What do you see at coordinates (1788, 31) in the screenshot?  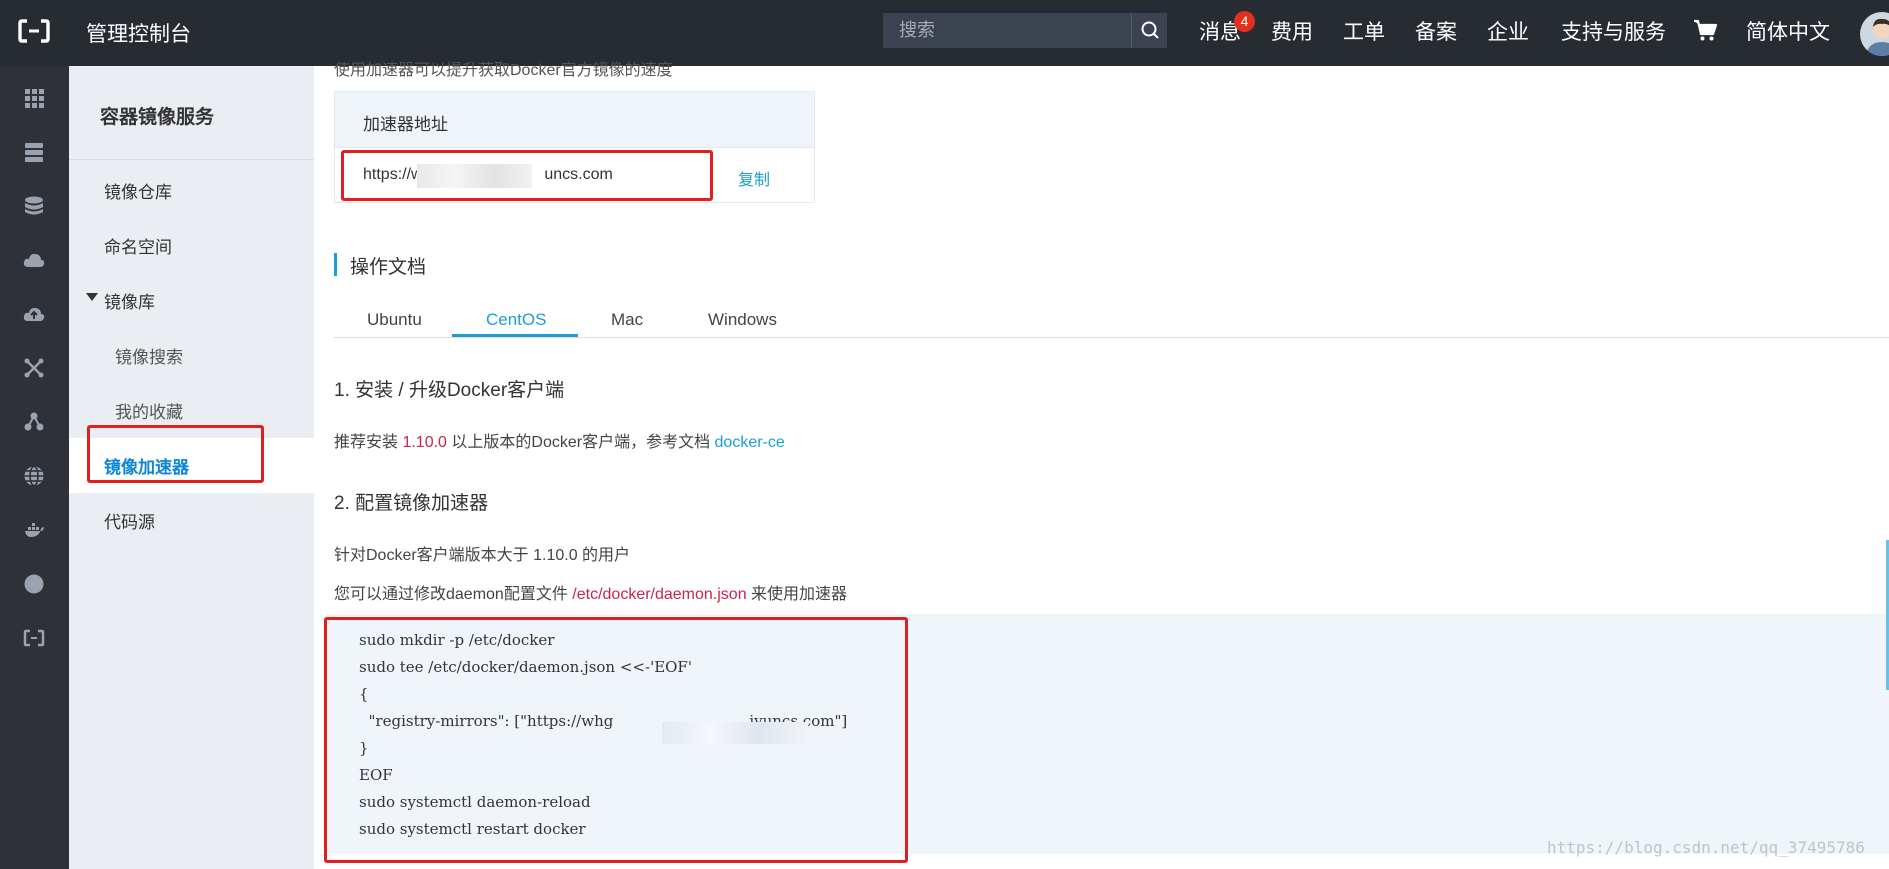 I see `nav-language: 简体中文` at bounding box center [1788, 31].